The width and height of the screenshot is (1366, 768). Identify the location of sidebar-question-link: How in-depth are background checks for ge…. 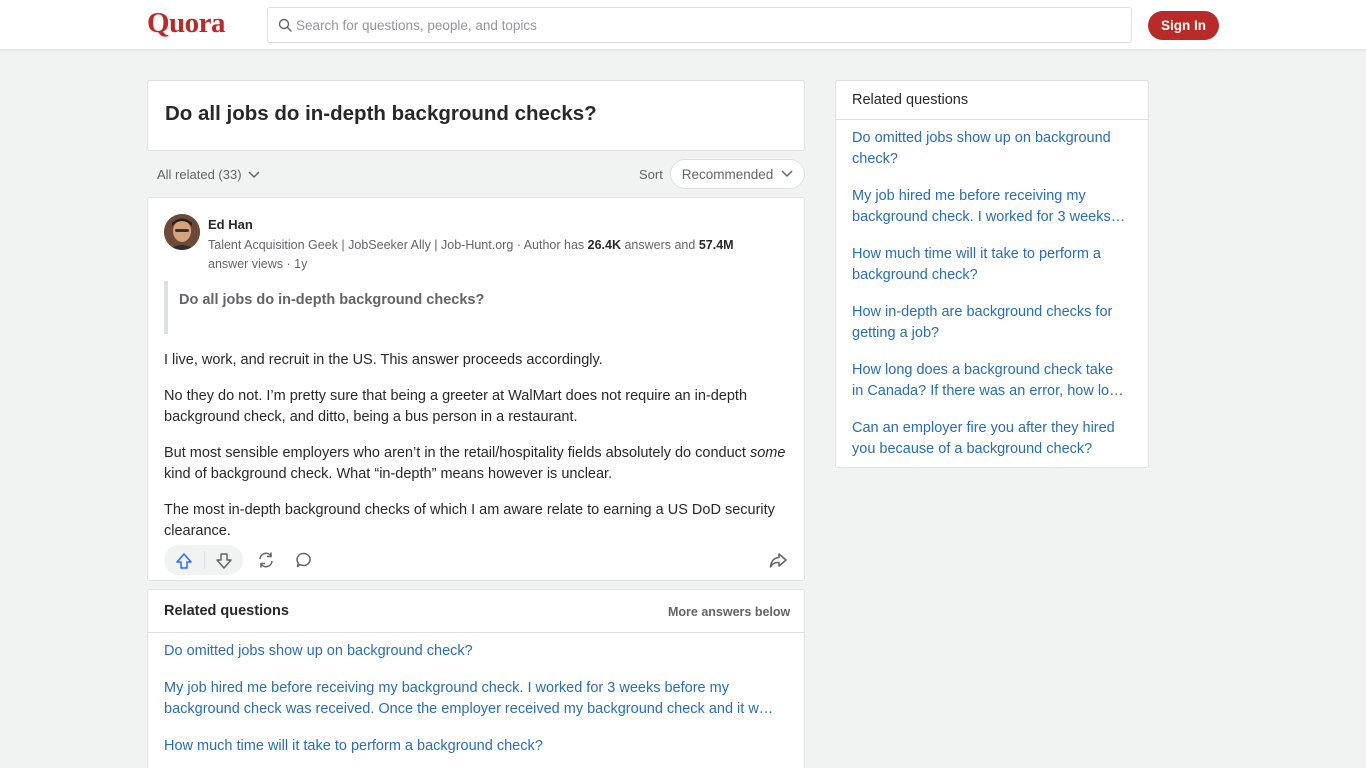
(994, 323).